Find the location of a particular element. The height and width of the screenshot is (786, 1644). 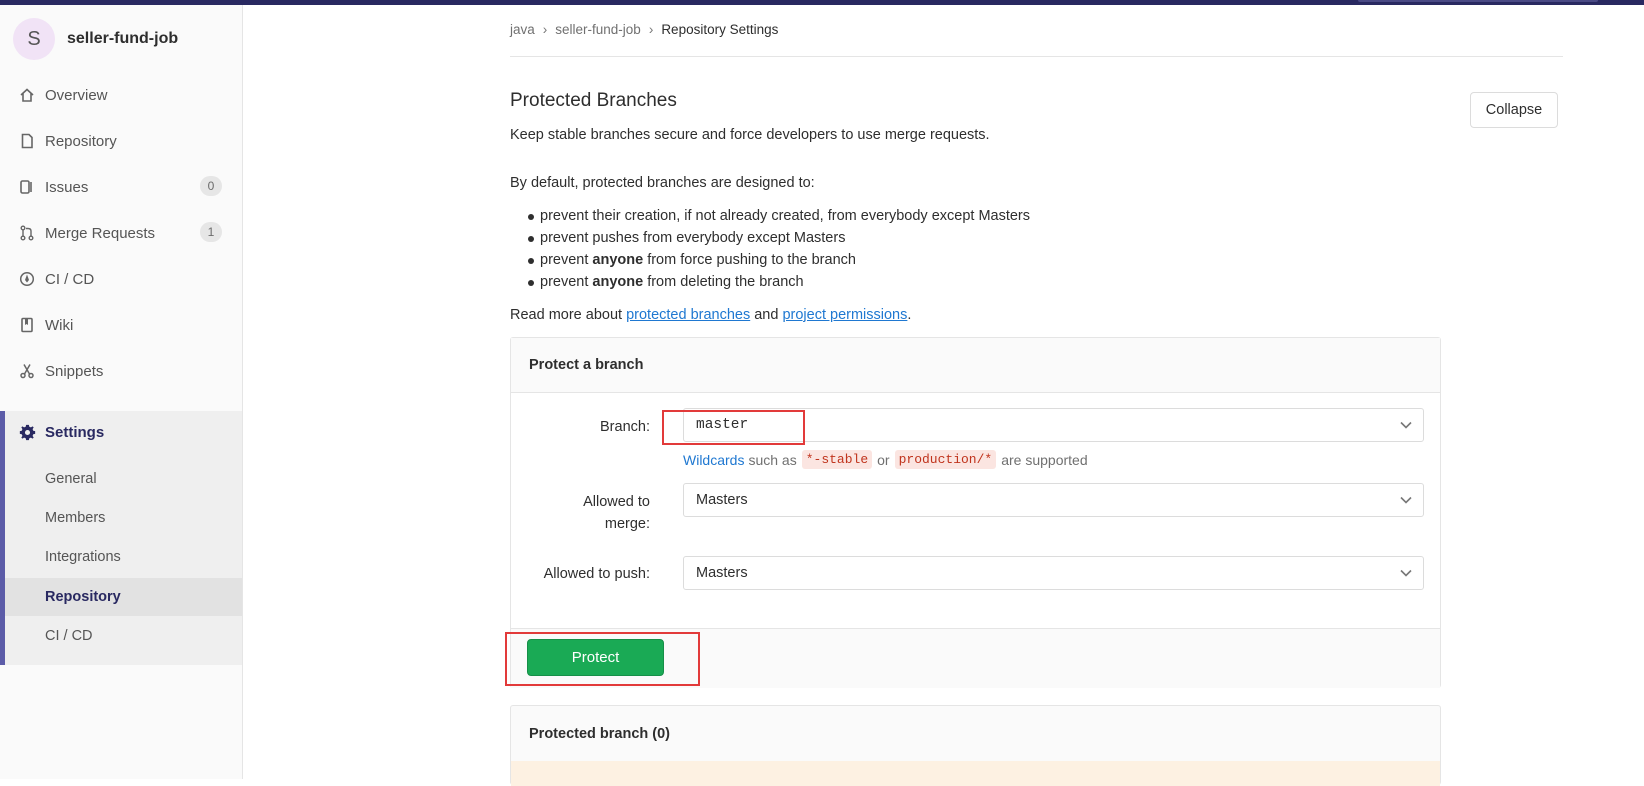

rocket-icon is located at coordinates (27, 279).